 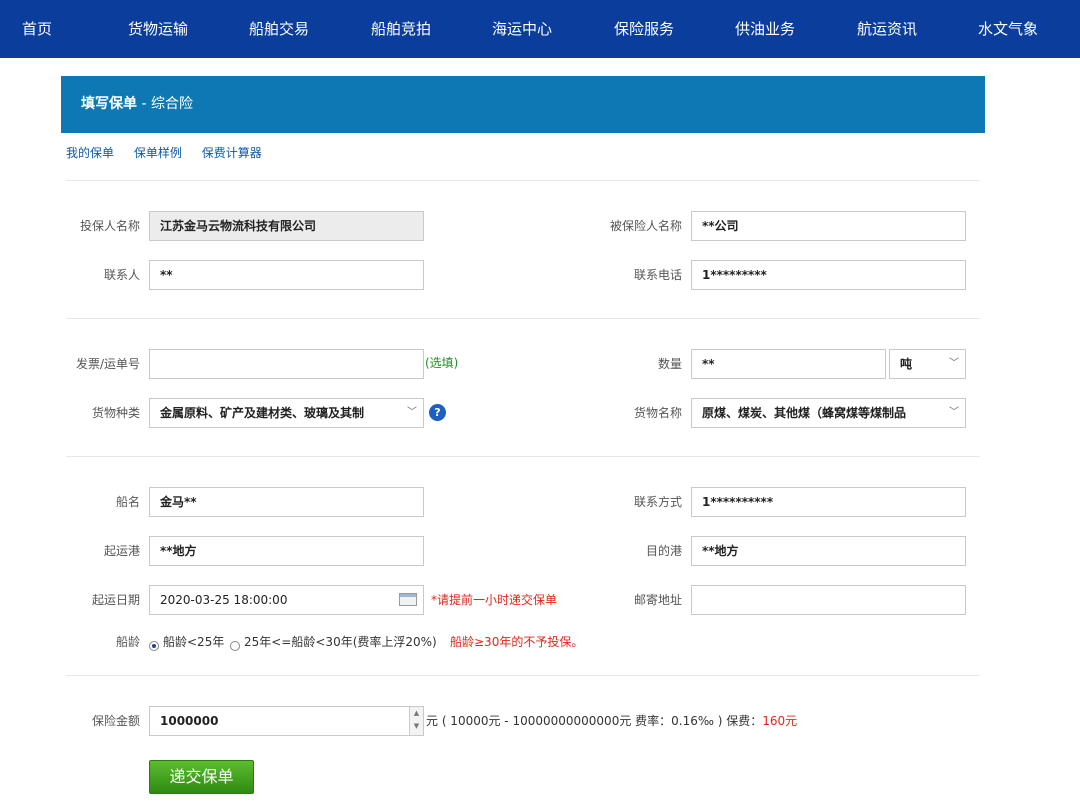 I want to click on nav-item-news: 航运资讯, so click(x=887, y=29).